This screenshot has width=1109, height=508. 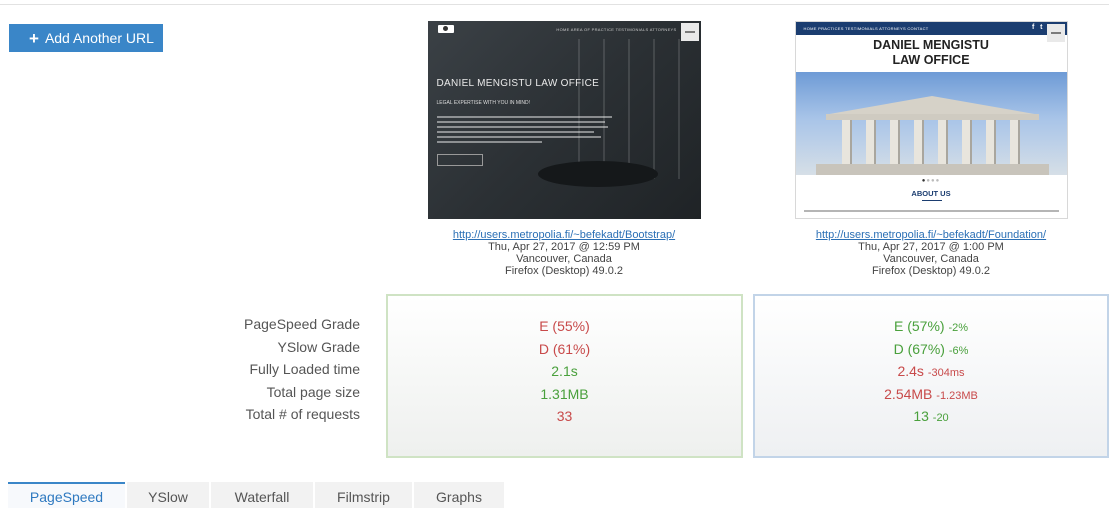 I want to click on metric-value: 2.54MB -1.23MB, so click(x=931, y=393).